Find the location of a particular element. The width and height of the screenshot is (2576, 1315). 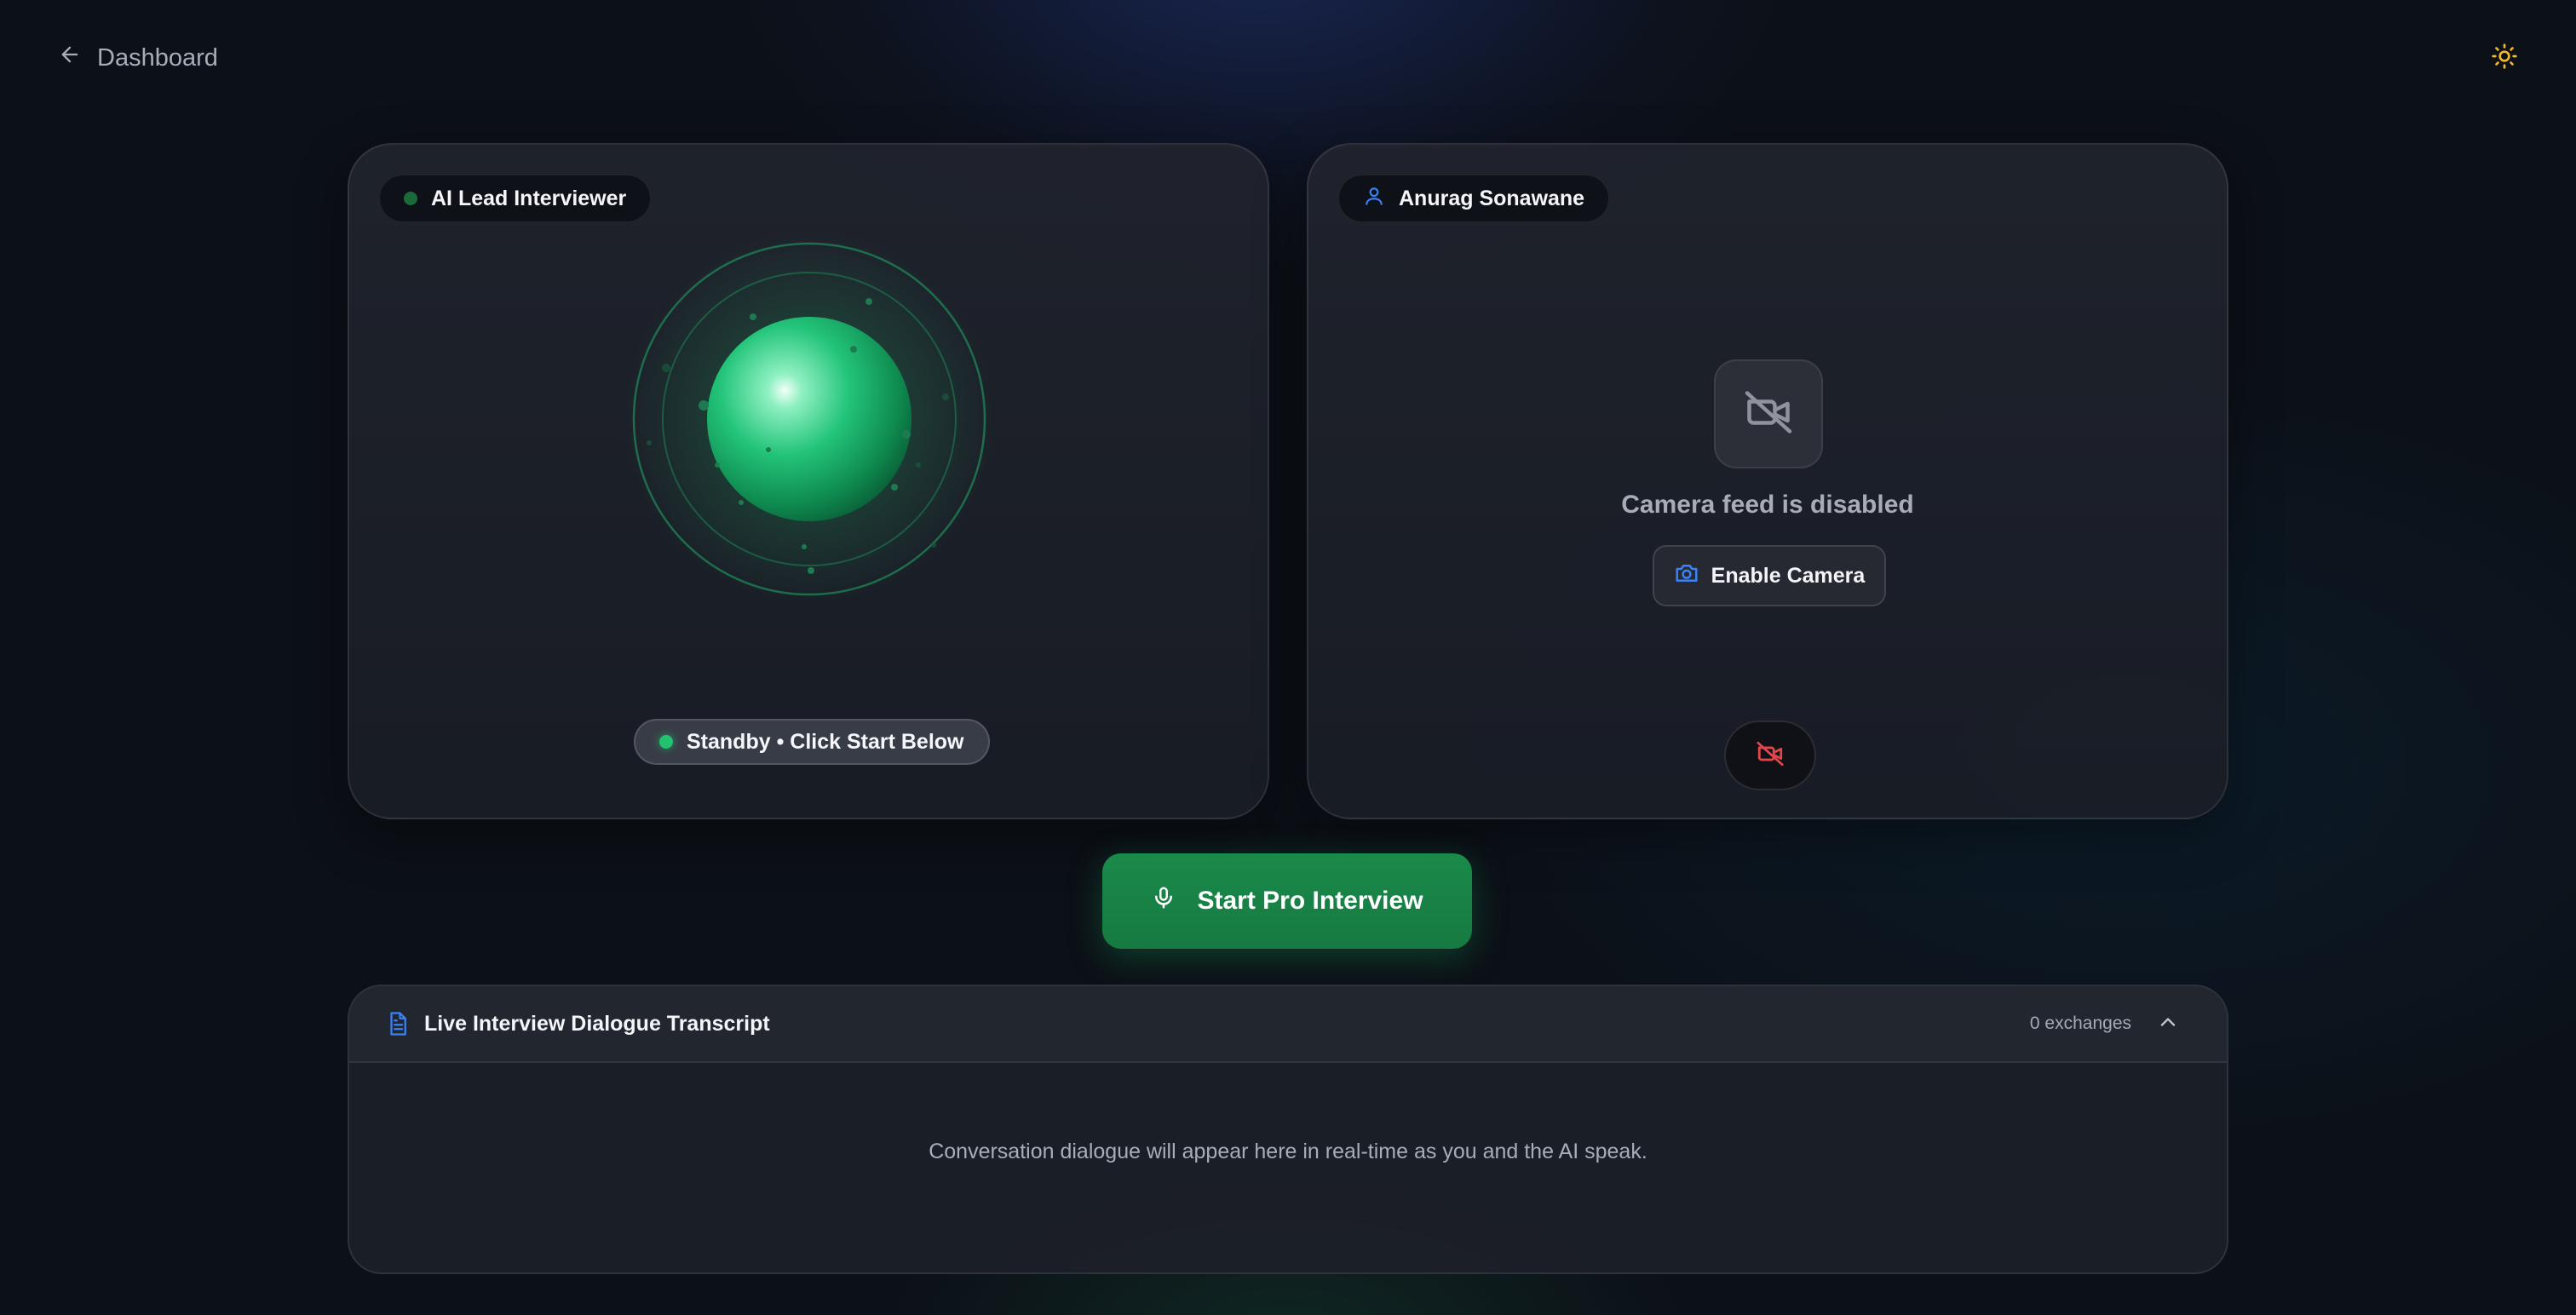

collapse-transcript-button is located at coordinates (2168, 1023).